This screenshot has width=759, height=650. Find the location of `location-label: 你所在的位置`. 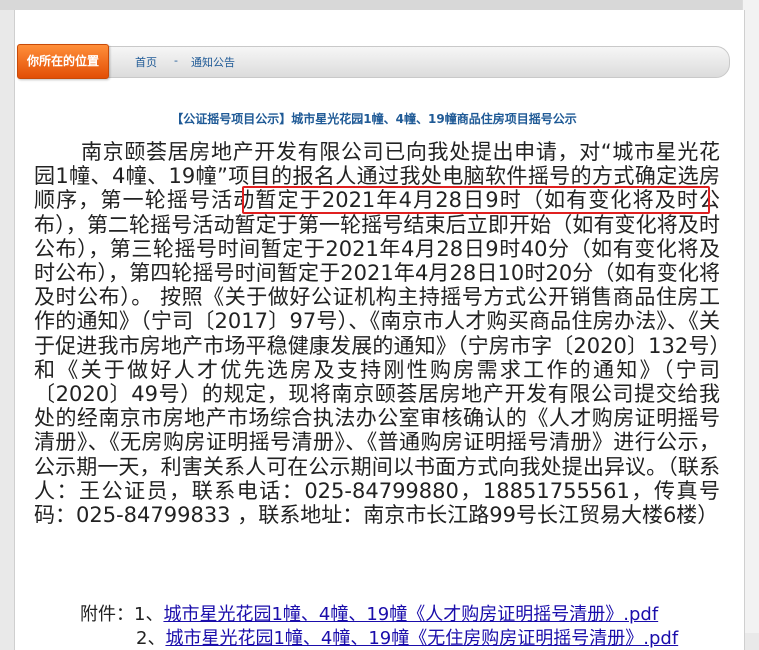

location-label: 你所在的位置 is located at coordinates (63, 61).